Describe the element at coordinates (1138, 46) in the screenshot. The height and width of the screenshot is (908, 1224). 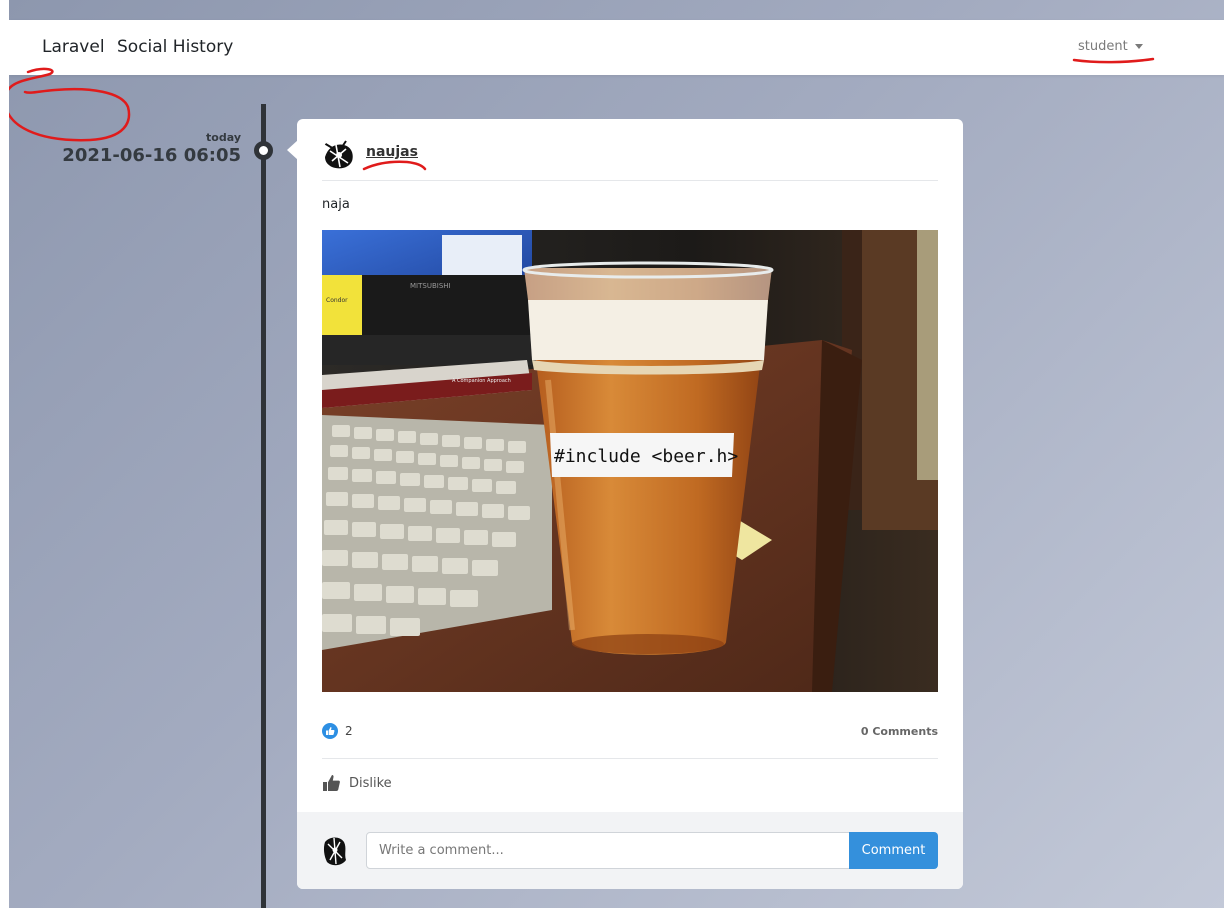
I see `chevron-down-icon` at that location.